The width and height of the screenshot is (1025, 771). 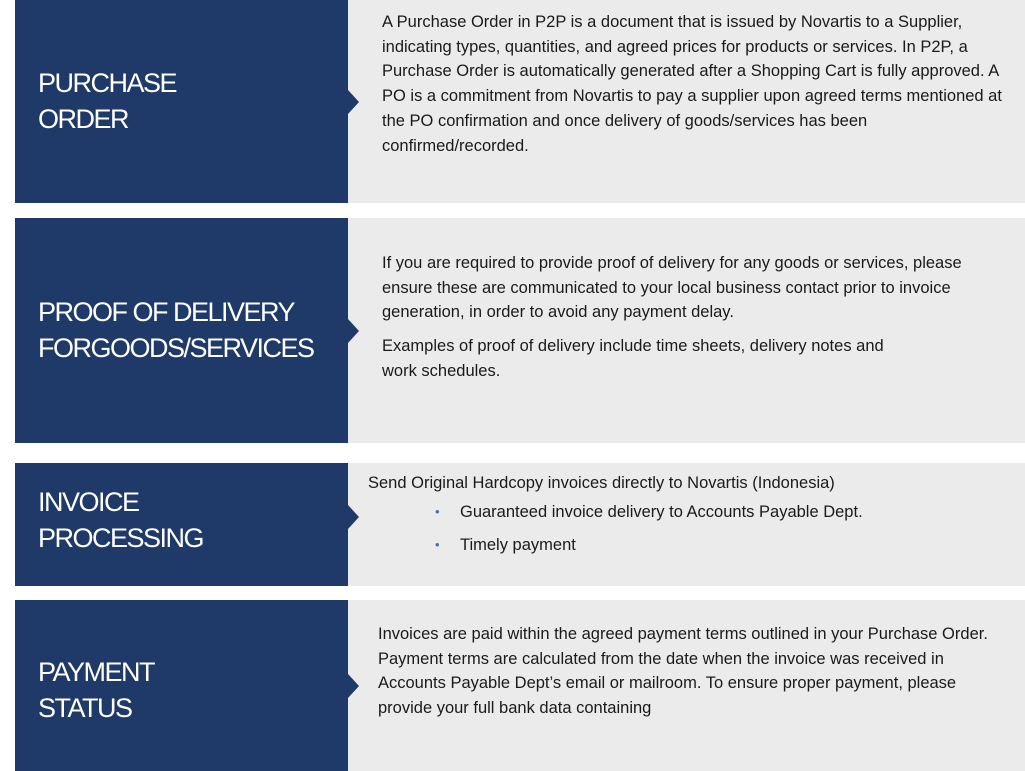 I want to click on section-label-box: INVOICE PROCESSING, so click(x=181, y=524).